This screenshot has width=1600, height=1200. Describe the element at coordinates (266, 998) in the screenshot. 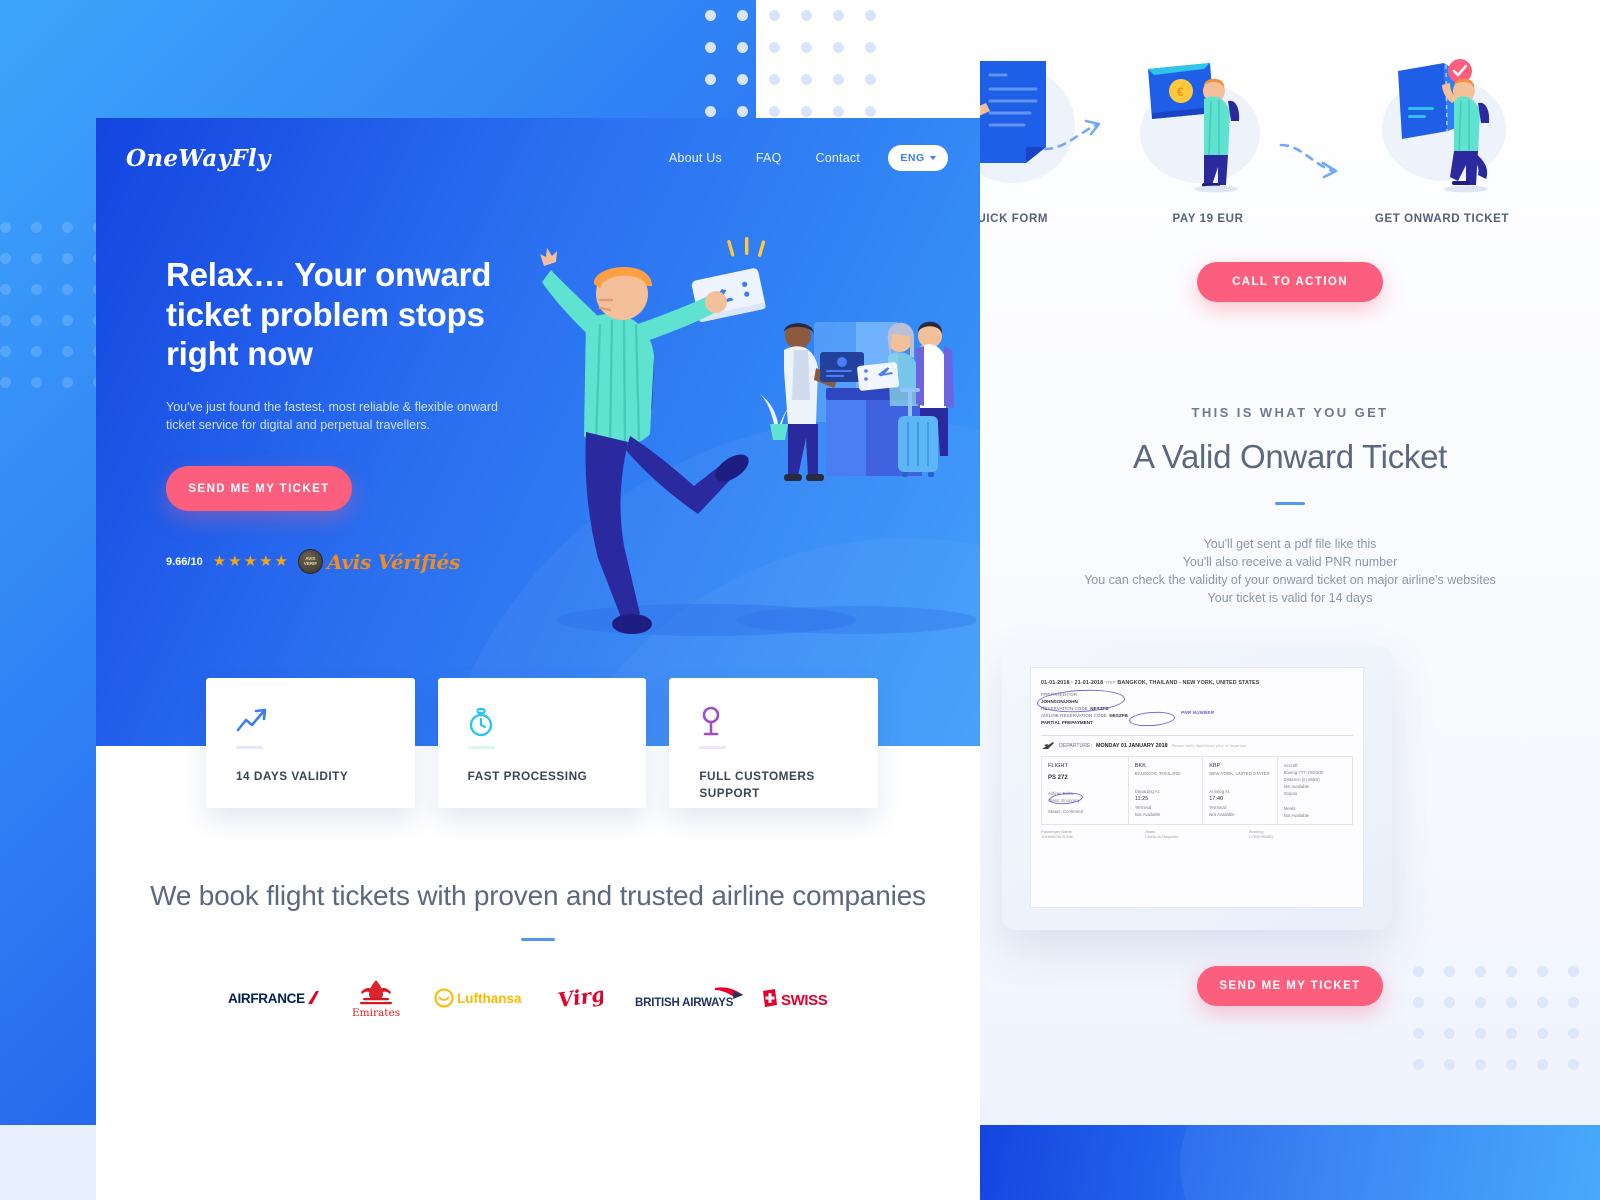

I see `svg-text: AIRFRANCE` at that location.